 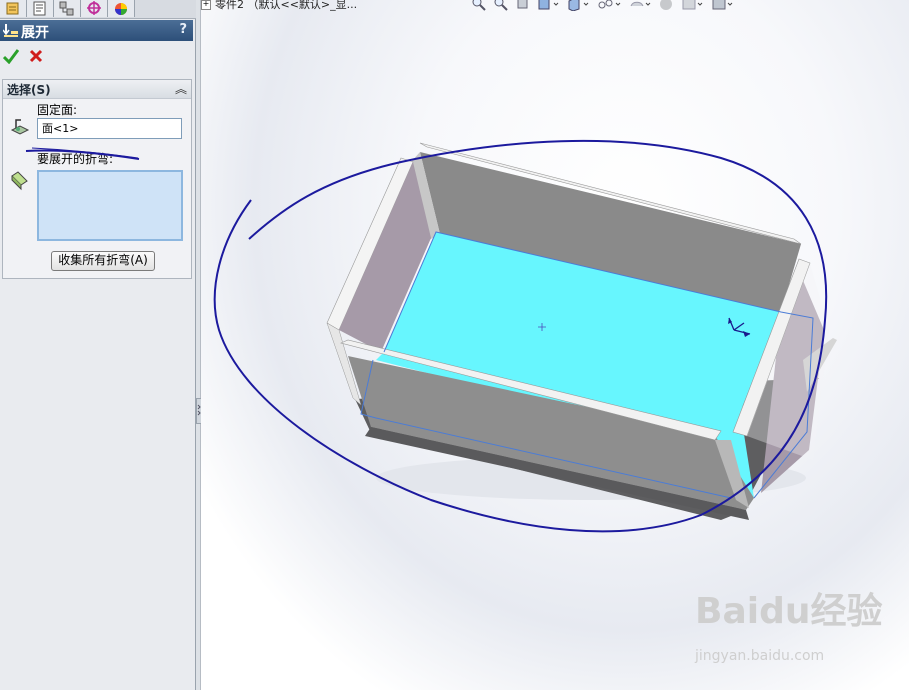 What do you see at coordinates (20, 127) in the screenshot?
I see `fixed-face-icon` at bounding box center [20, 127].